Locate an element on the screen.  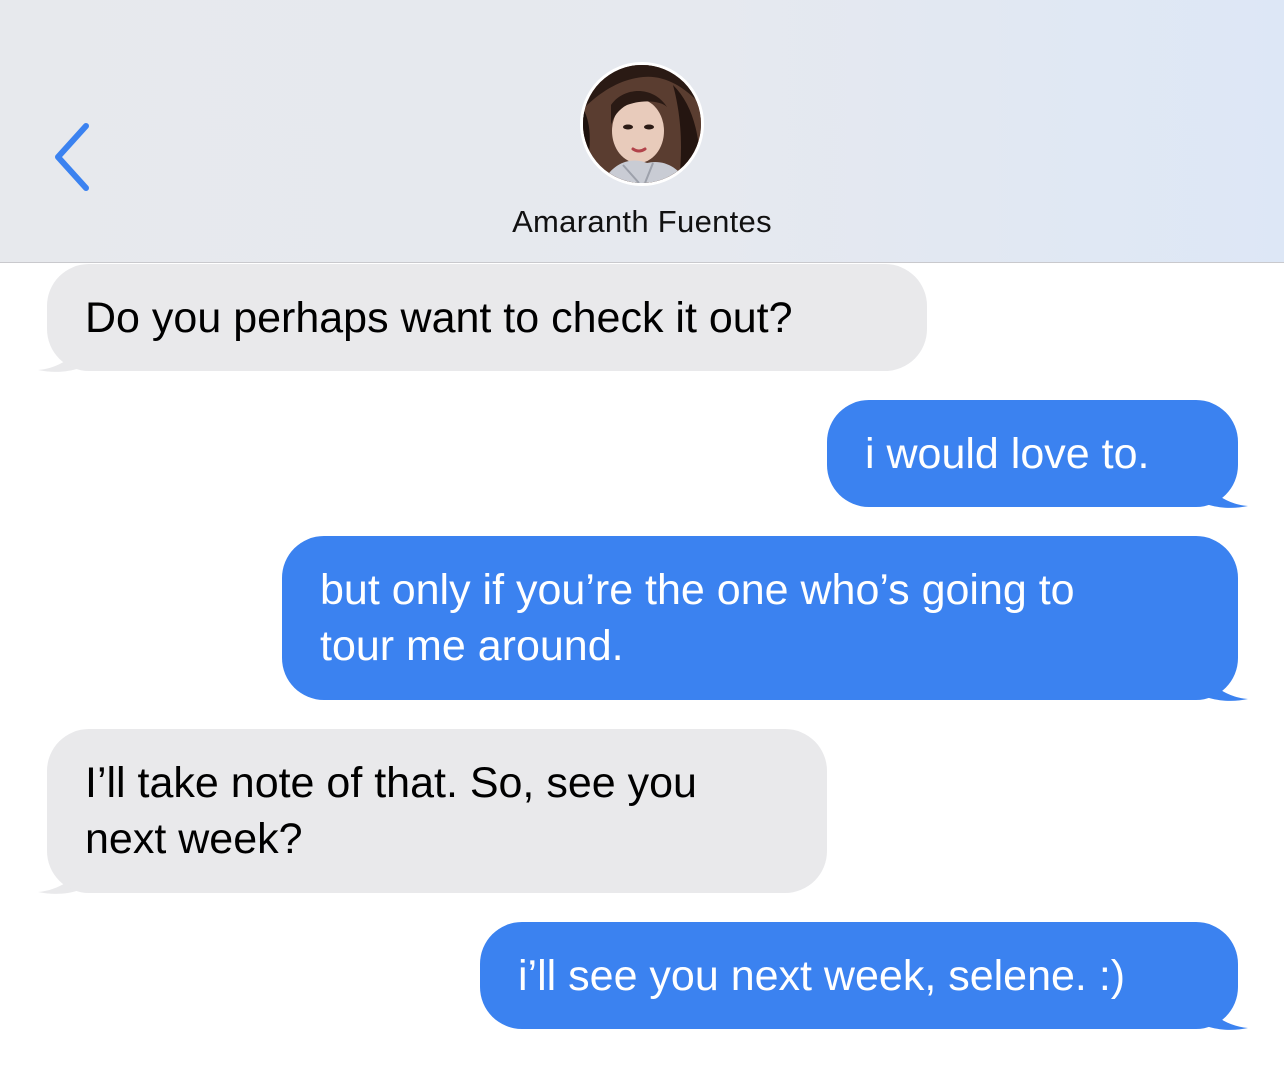
message-bubble-outgoing: i would love to. is located at coordinates (1032, 453).